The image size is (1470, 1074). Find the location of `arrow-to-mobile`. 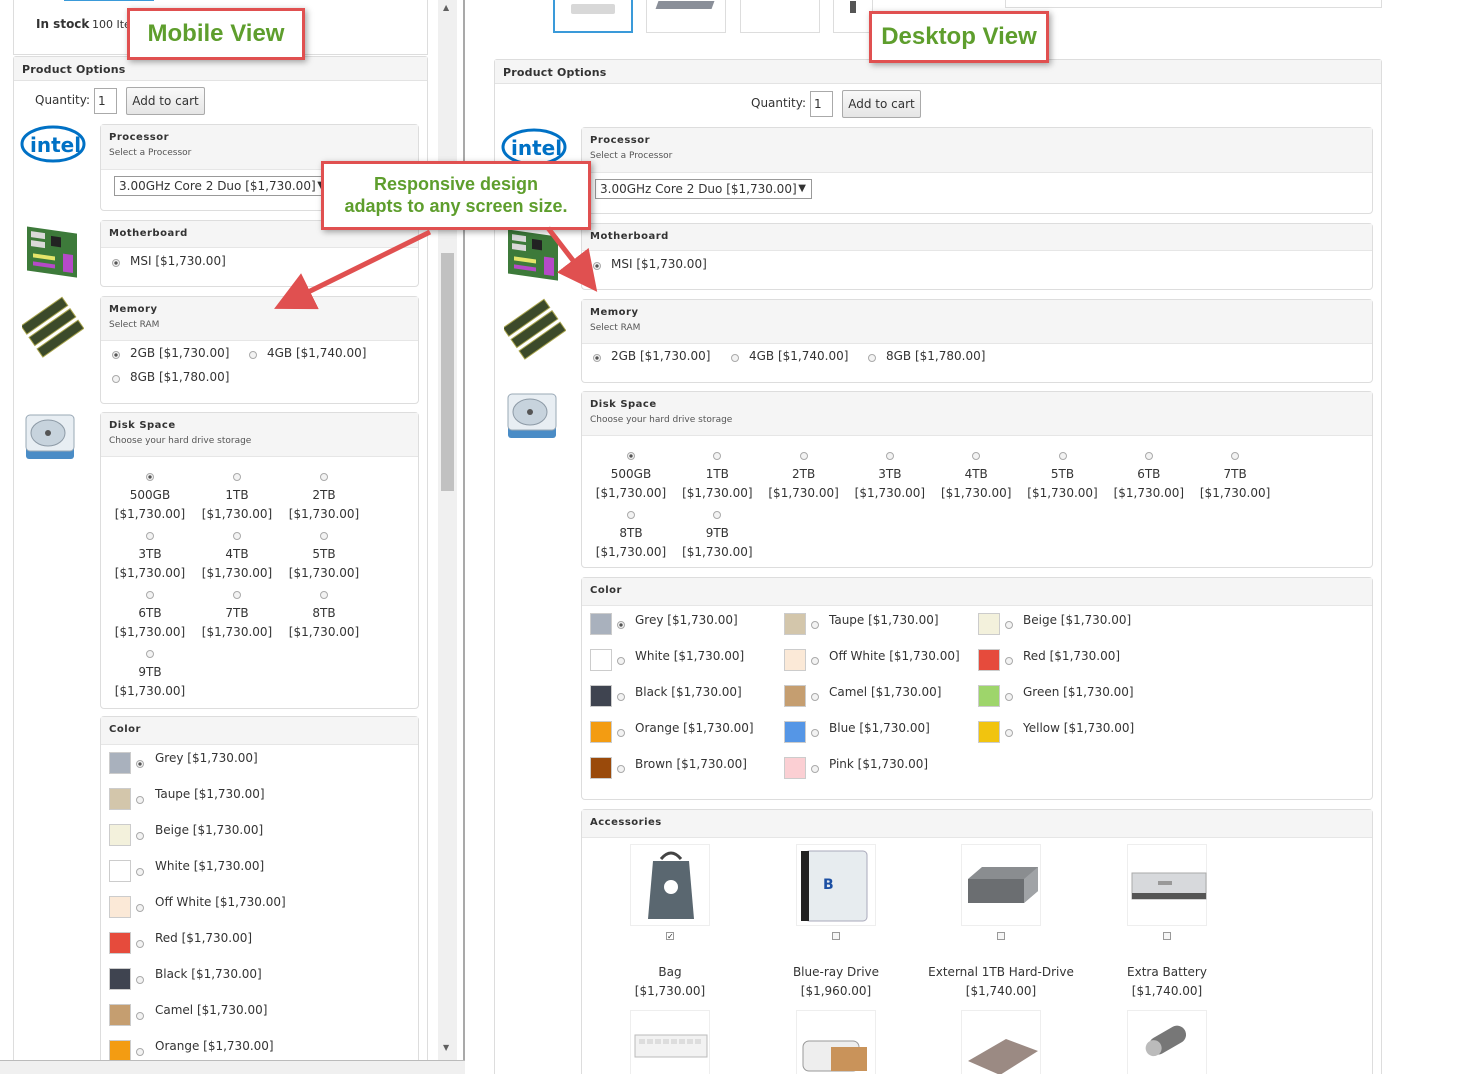

arrow-to-mobile is located at coordinates (353, 269).